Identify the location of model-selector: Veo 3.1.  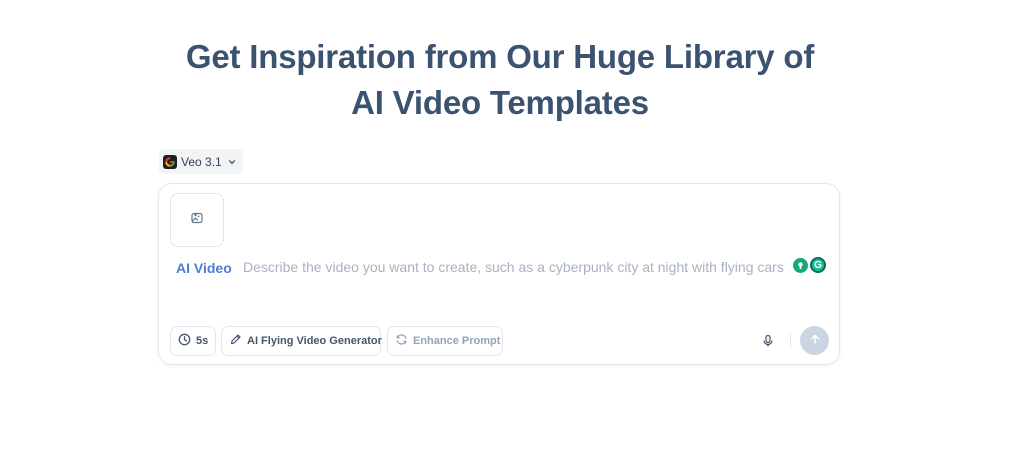
(201, 161).